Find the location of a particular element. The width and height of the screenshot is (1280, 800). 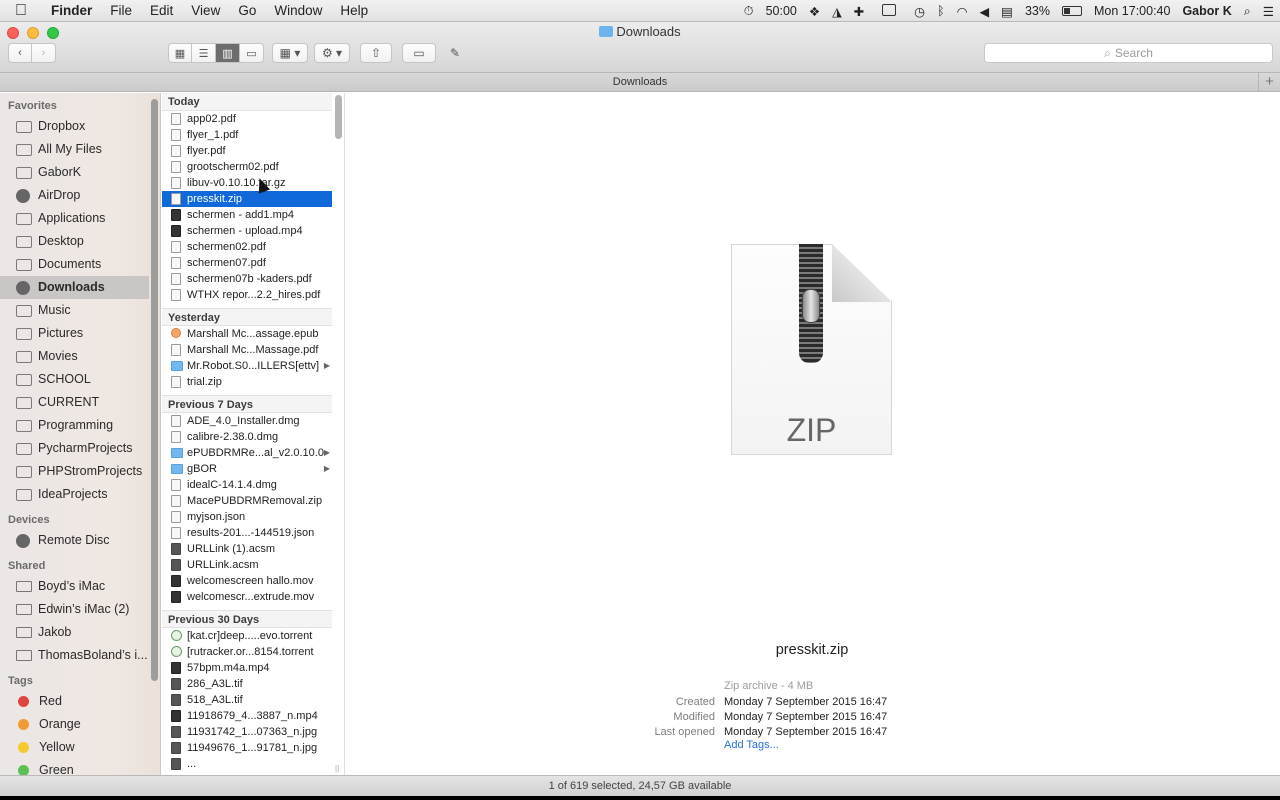

file-row: 518_A3L.tif is located at coordinates (247, 700).